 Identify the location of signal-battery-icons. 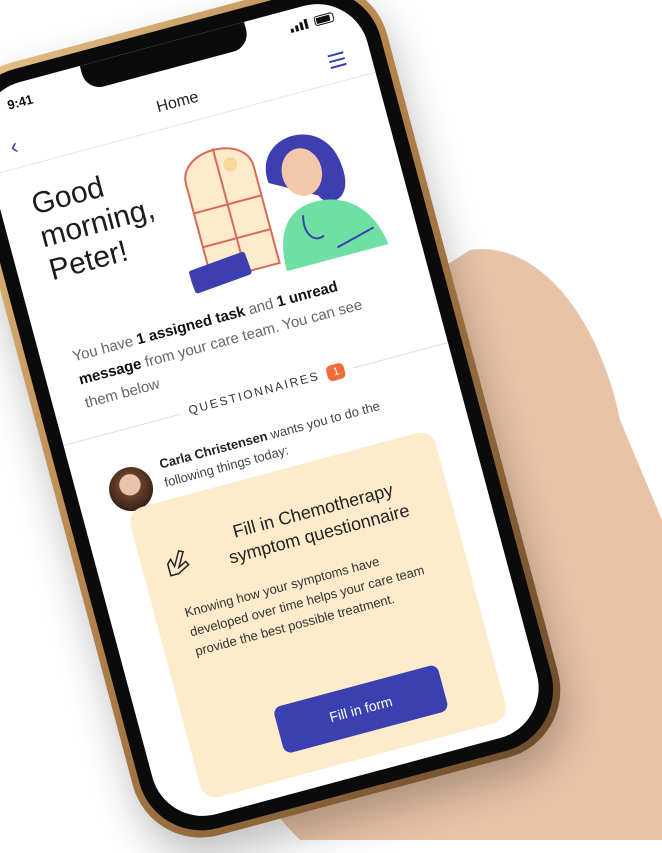
(312, 22).